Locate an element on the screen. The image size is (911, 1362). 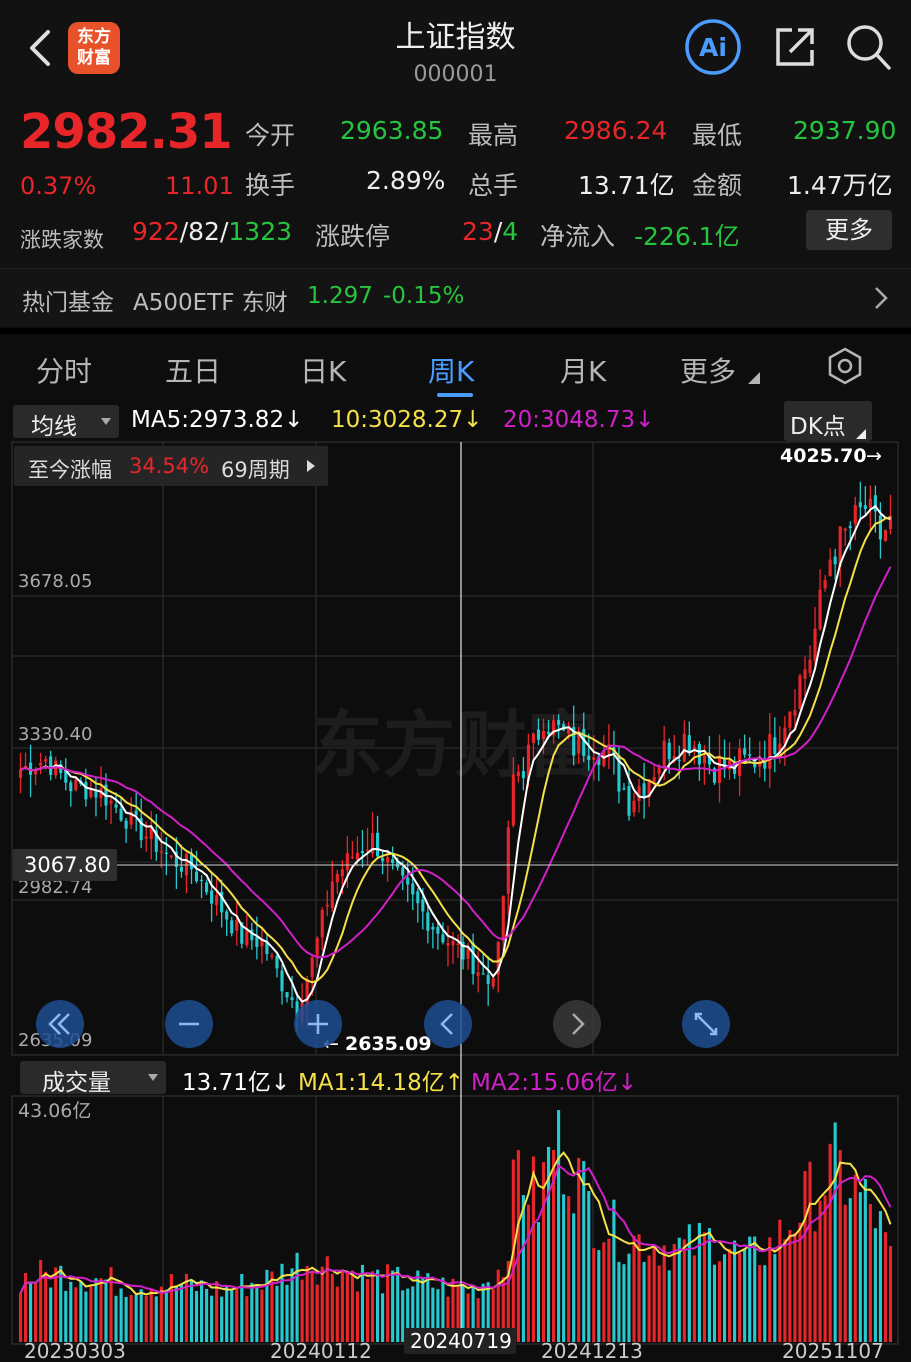
inflow-label: 净流入 is located at coordinates (578, 236).